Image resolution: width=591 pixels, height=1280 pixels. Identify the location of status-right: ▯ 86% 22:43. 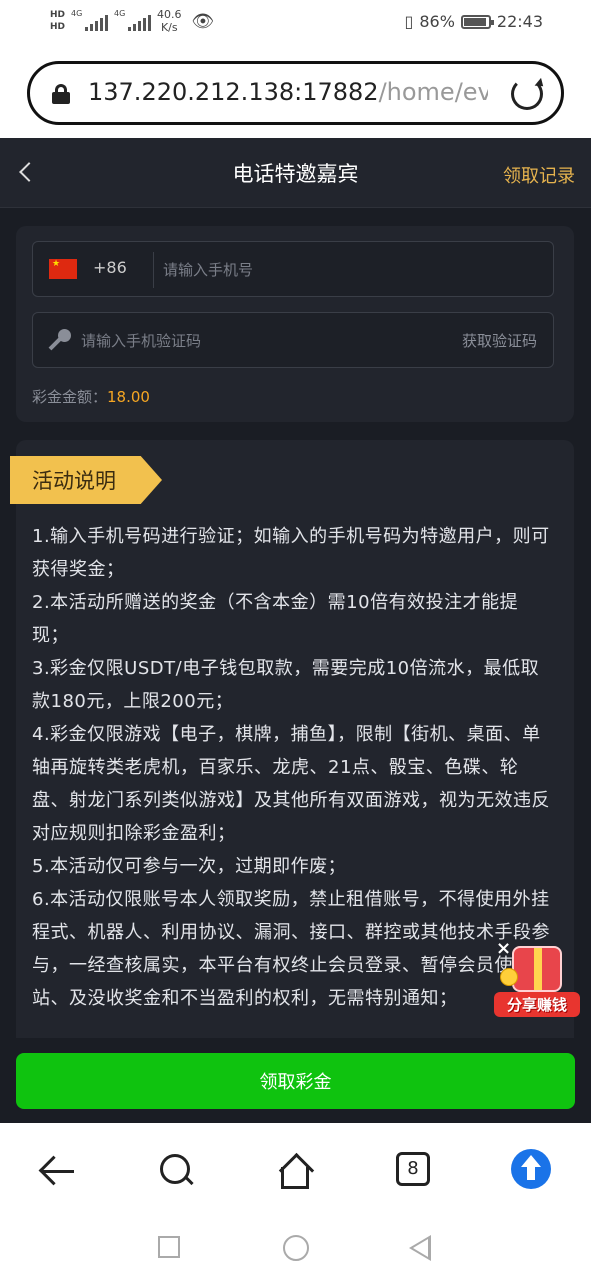
(474, 21).